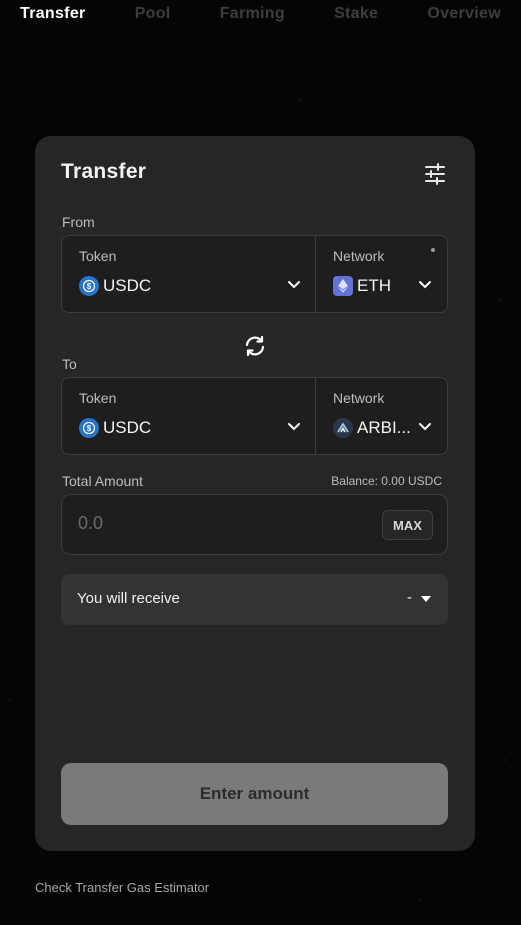 The image size is (521, 925). I want to click on caret-down-icon, so click(426, 599).